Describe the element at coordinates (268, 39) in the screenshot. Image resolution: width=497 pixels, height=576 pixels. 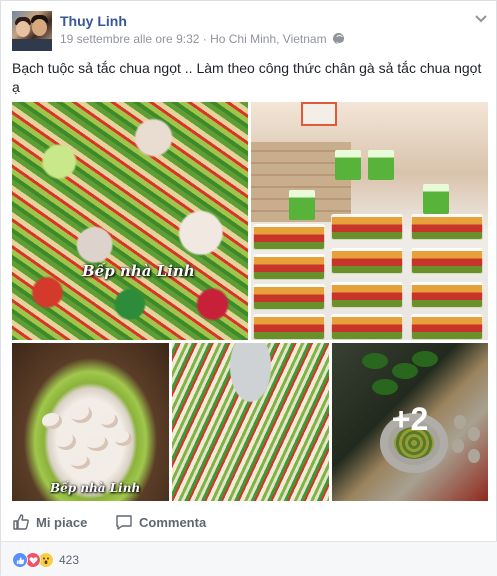
I see `post-location: Ho Chi Minh, Vietnam` at that location.